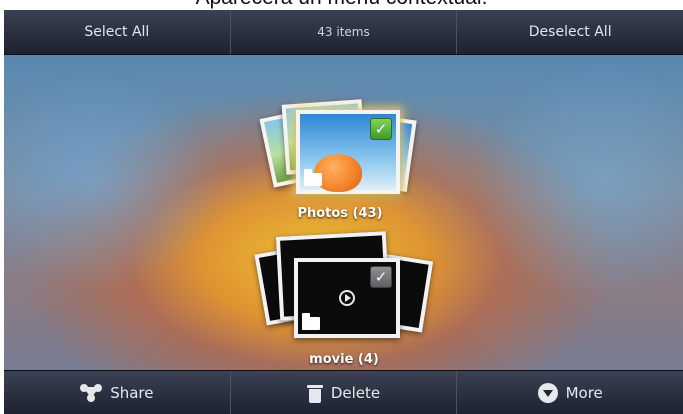  I want to click on caption-text: Aparecerá un menú contextual., so click(342, 4).